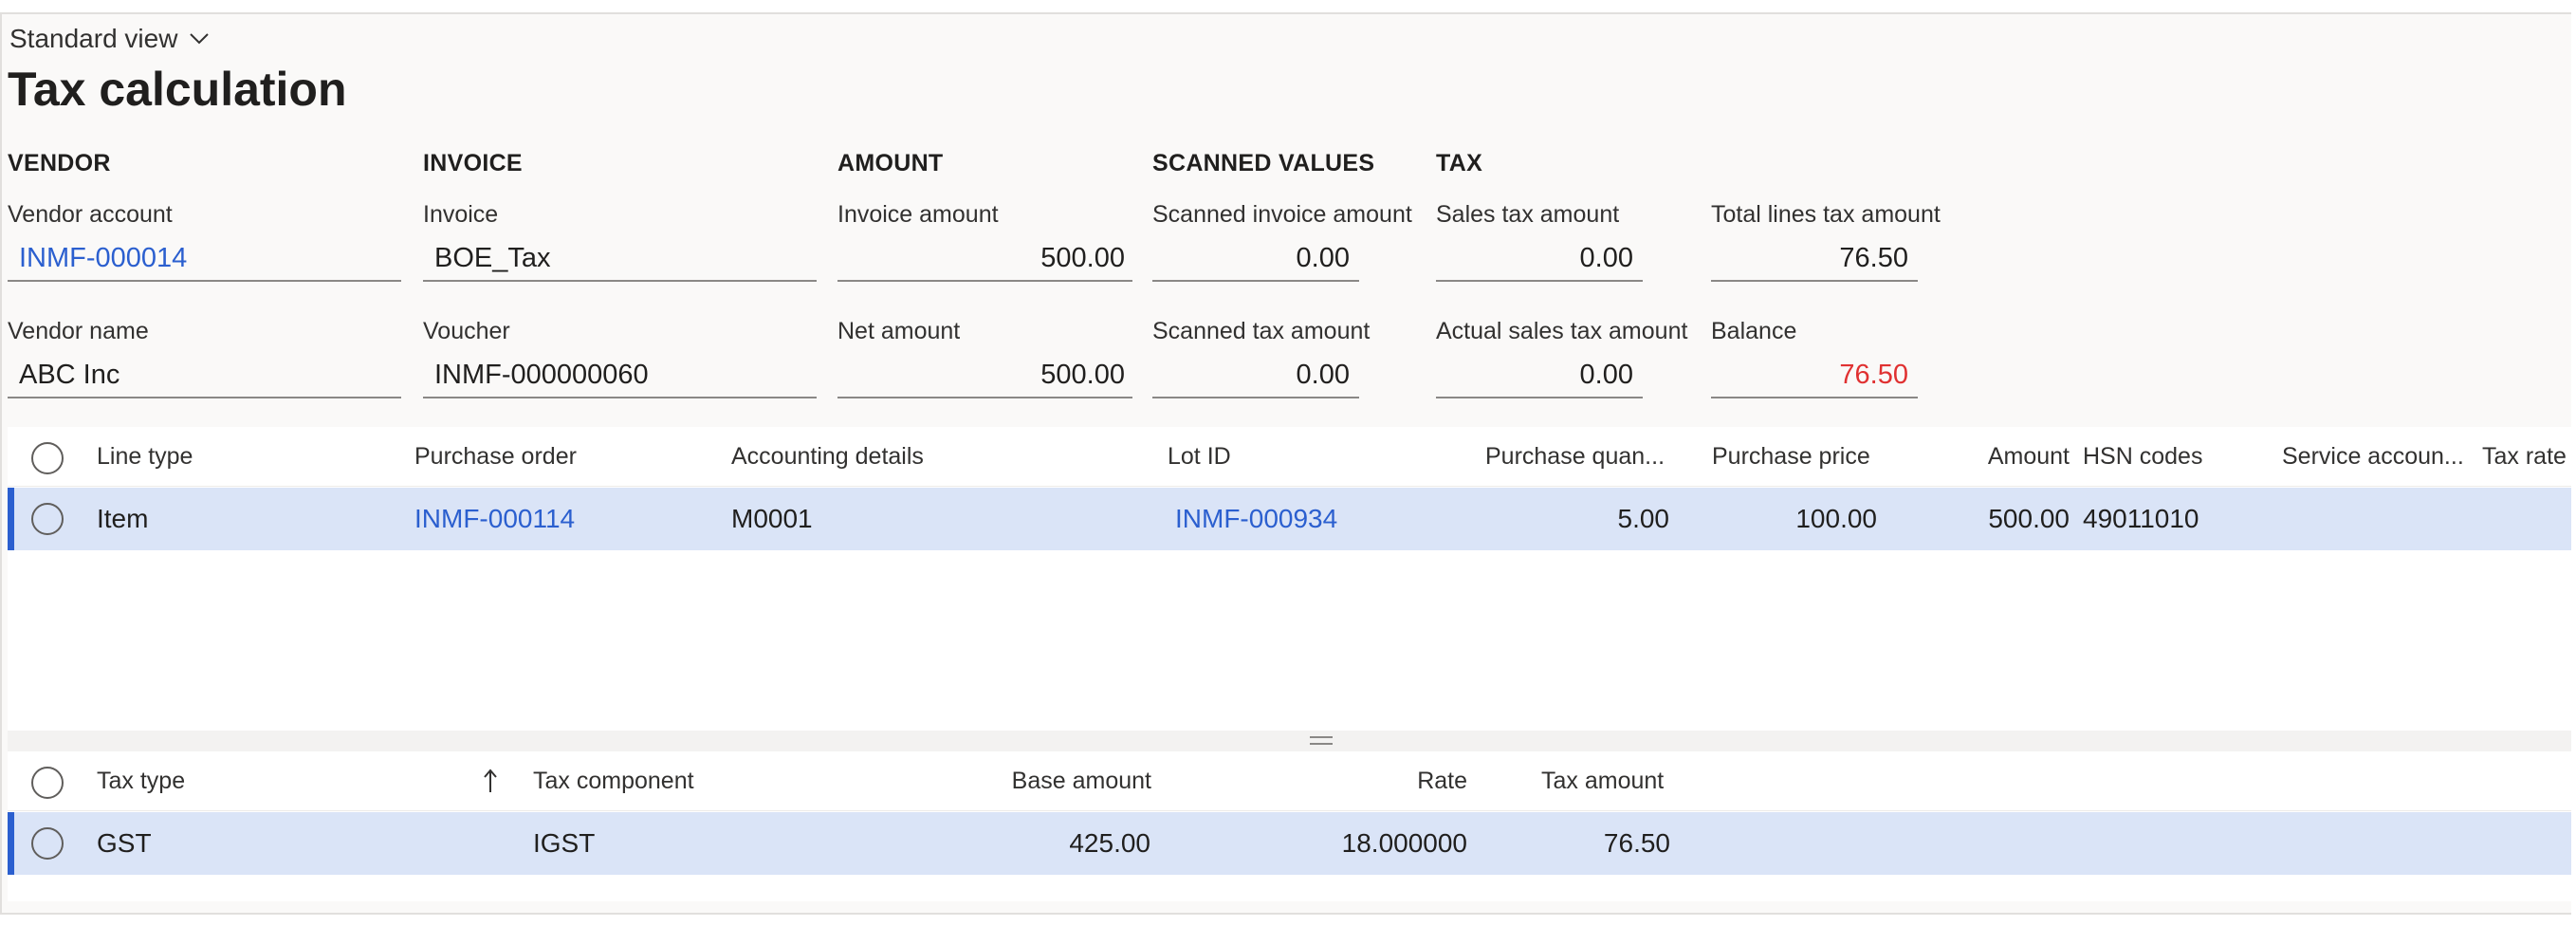 The width and height of the screenshot is (2576, 926). Describe the element at coordinates (494, 519) in the screenshot. I see `cell-purchase-order-link: INMF-000114` at that location.